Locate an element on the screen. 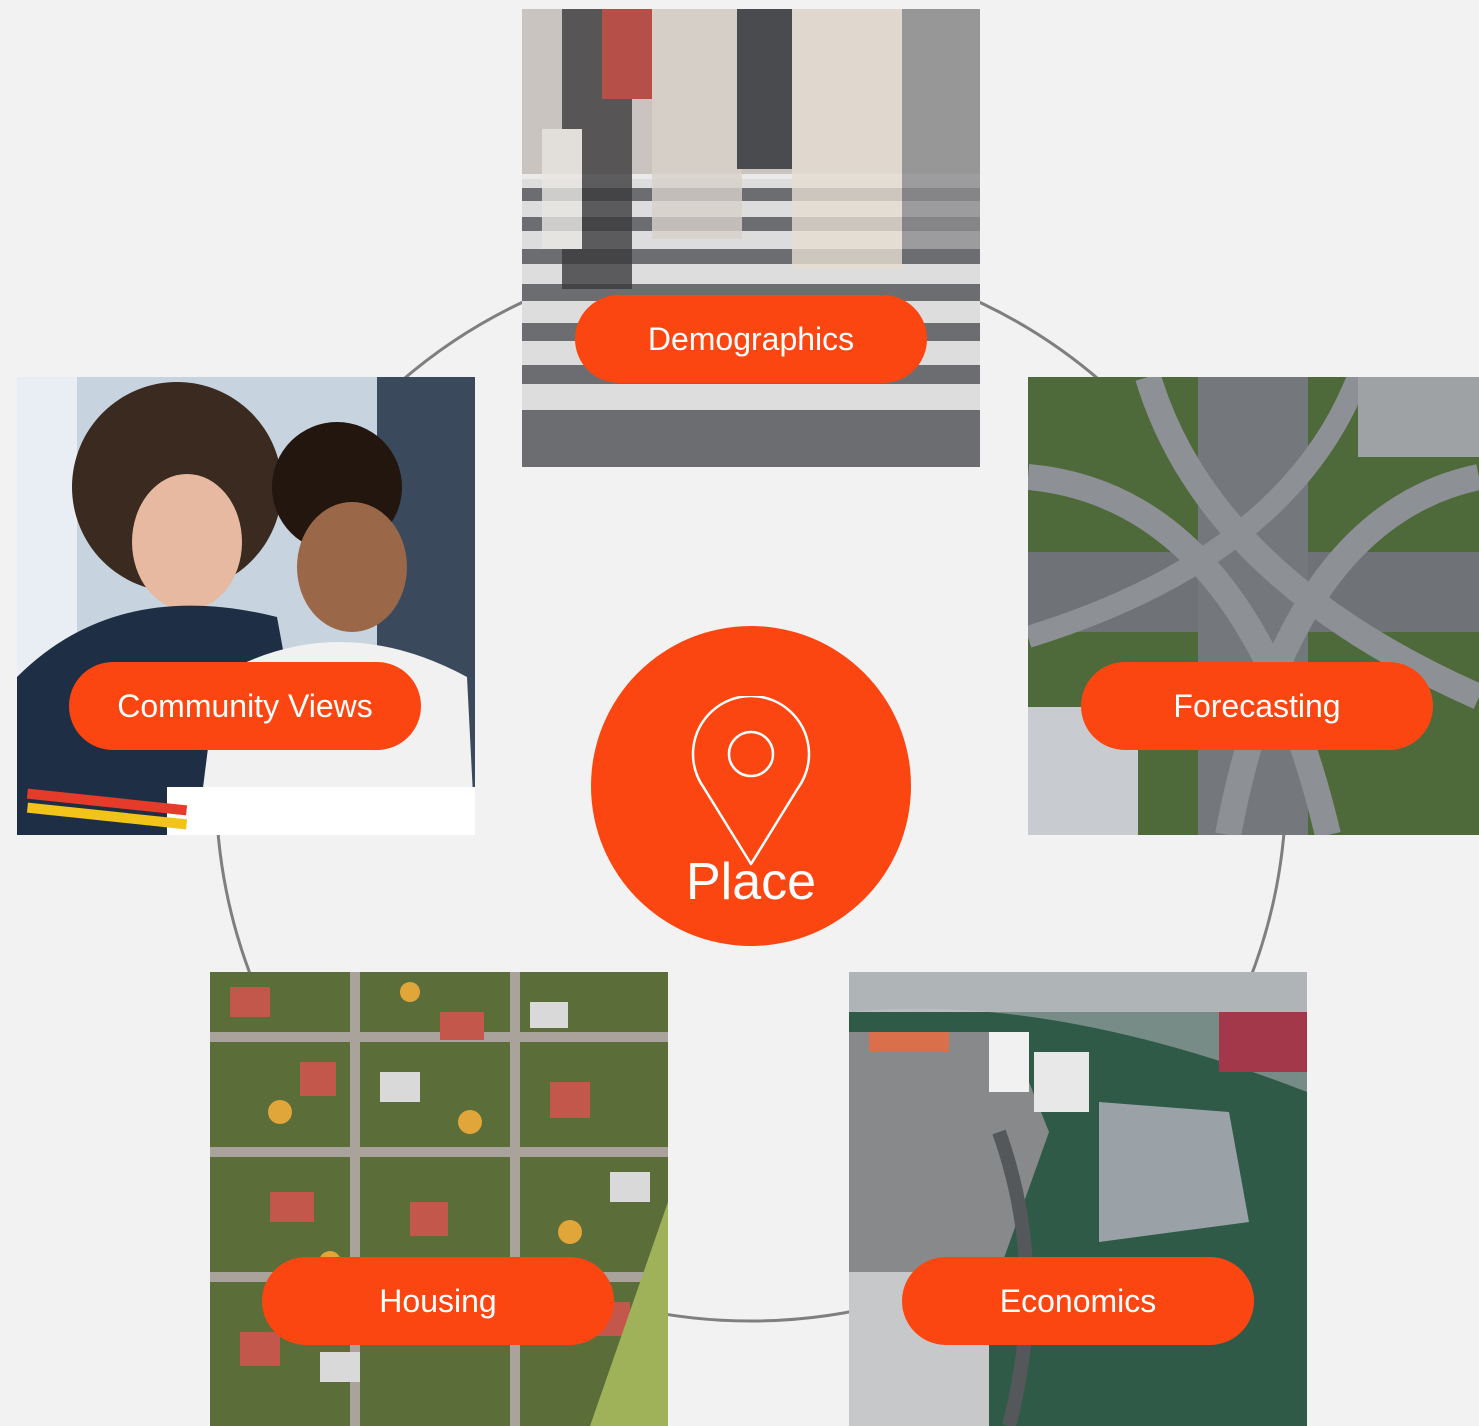 This screenshot has height=1426, width=1479. demographics-photo is located at coordinates (751, 238).